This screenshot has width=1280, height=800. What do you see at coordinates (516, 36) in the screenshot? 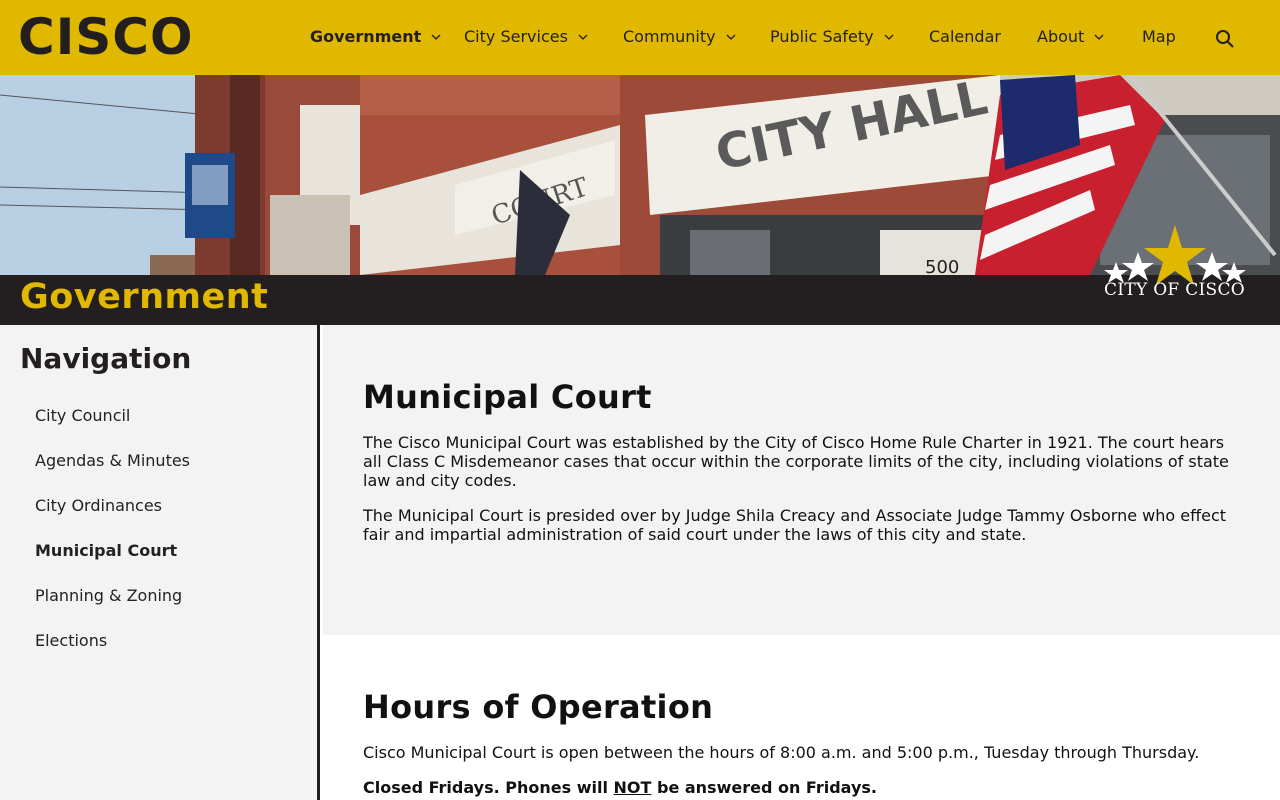
I see `nav-label: City Services` at bounding box center [516, 36].